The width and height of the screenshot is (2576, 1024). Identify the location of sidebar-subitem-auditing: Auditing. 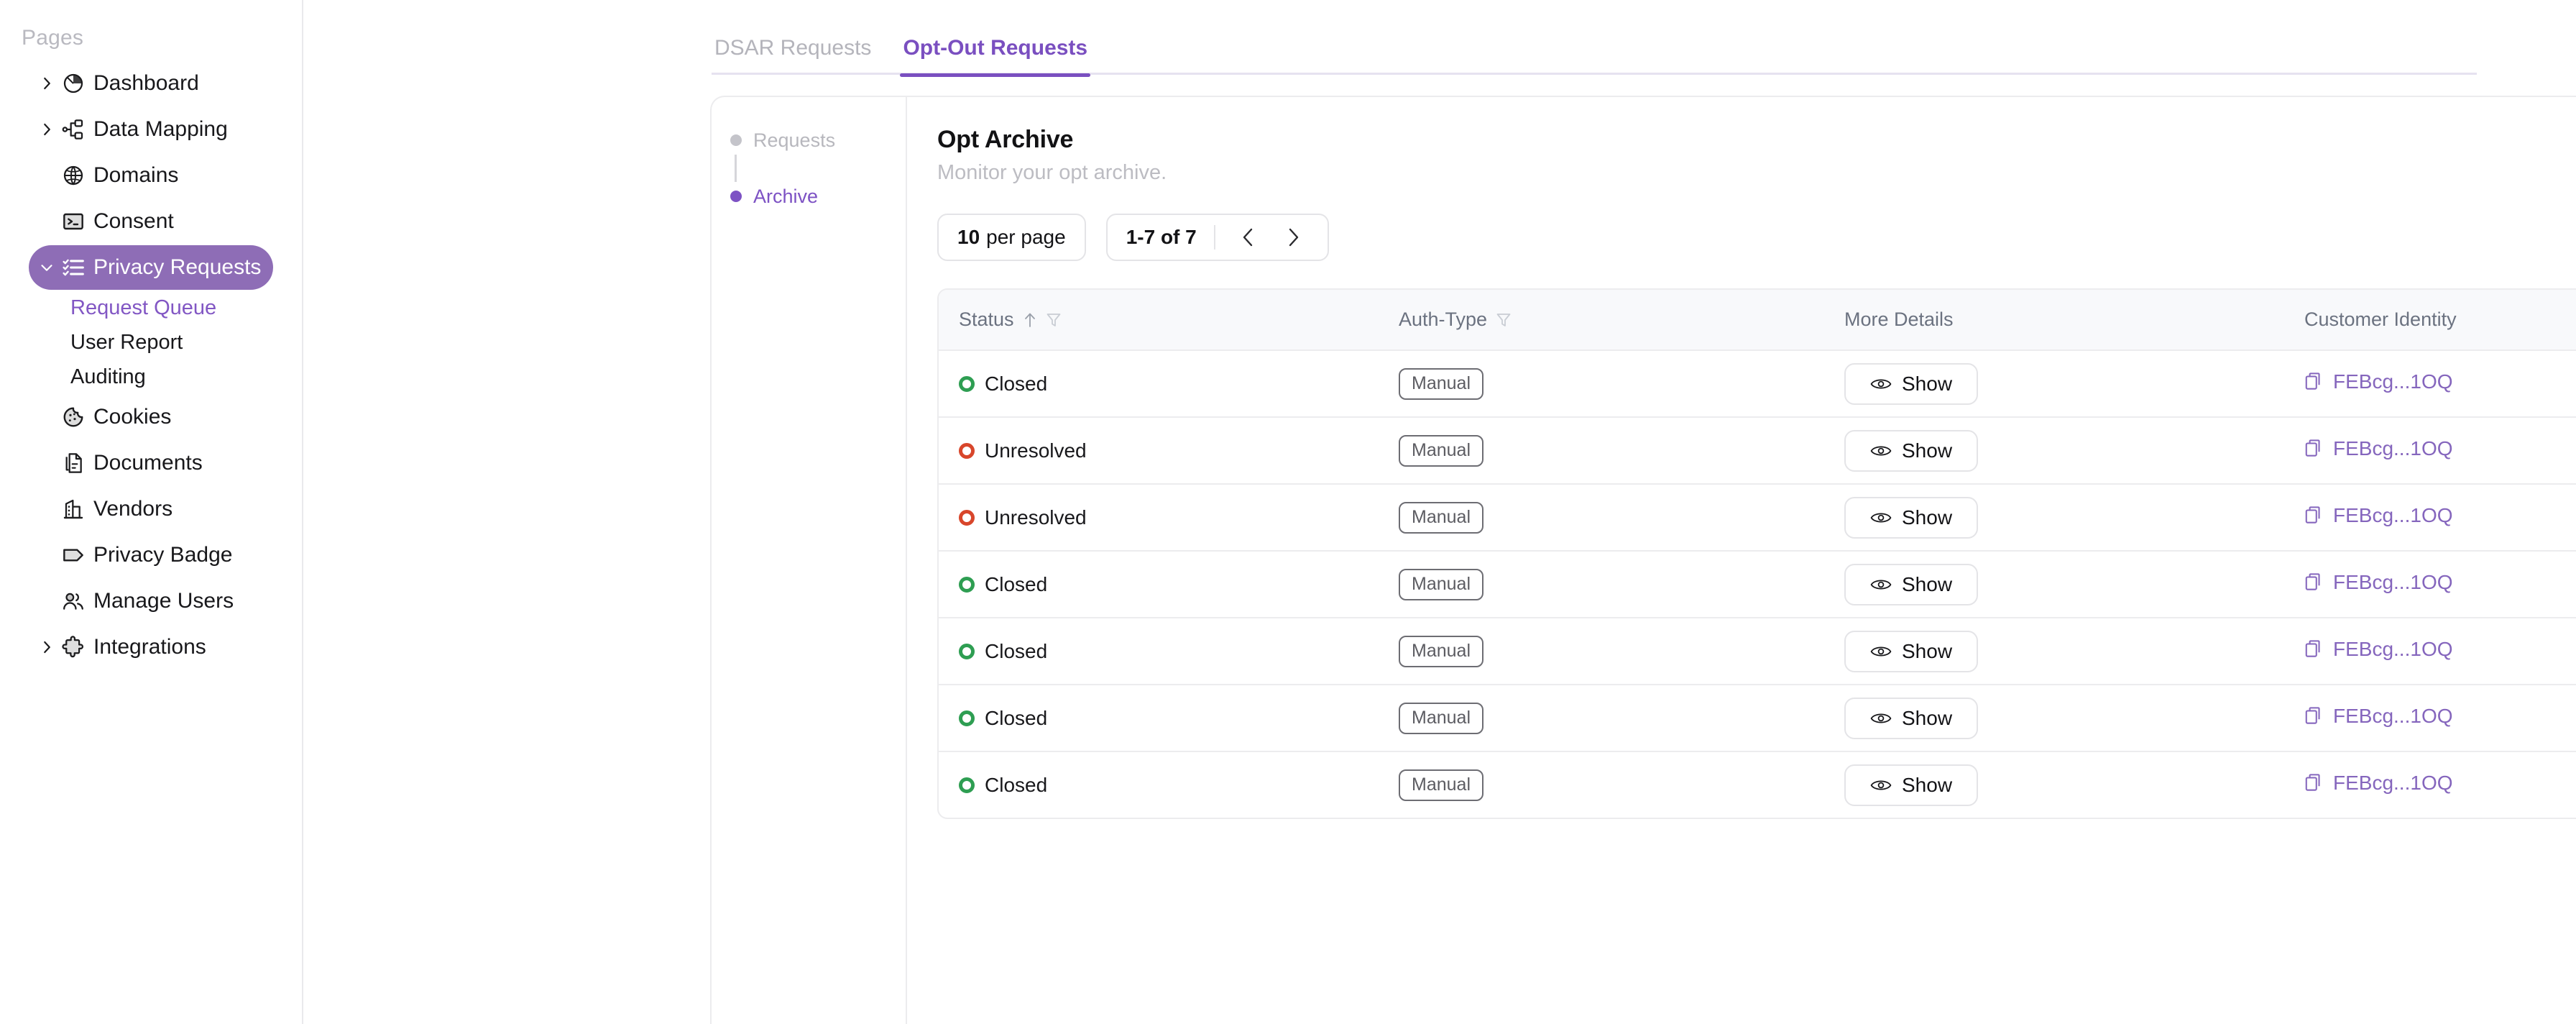
(151, 377).